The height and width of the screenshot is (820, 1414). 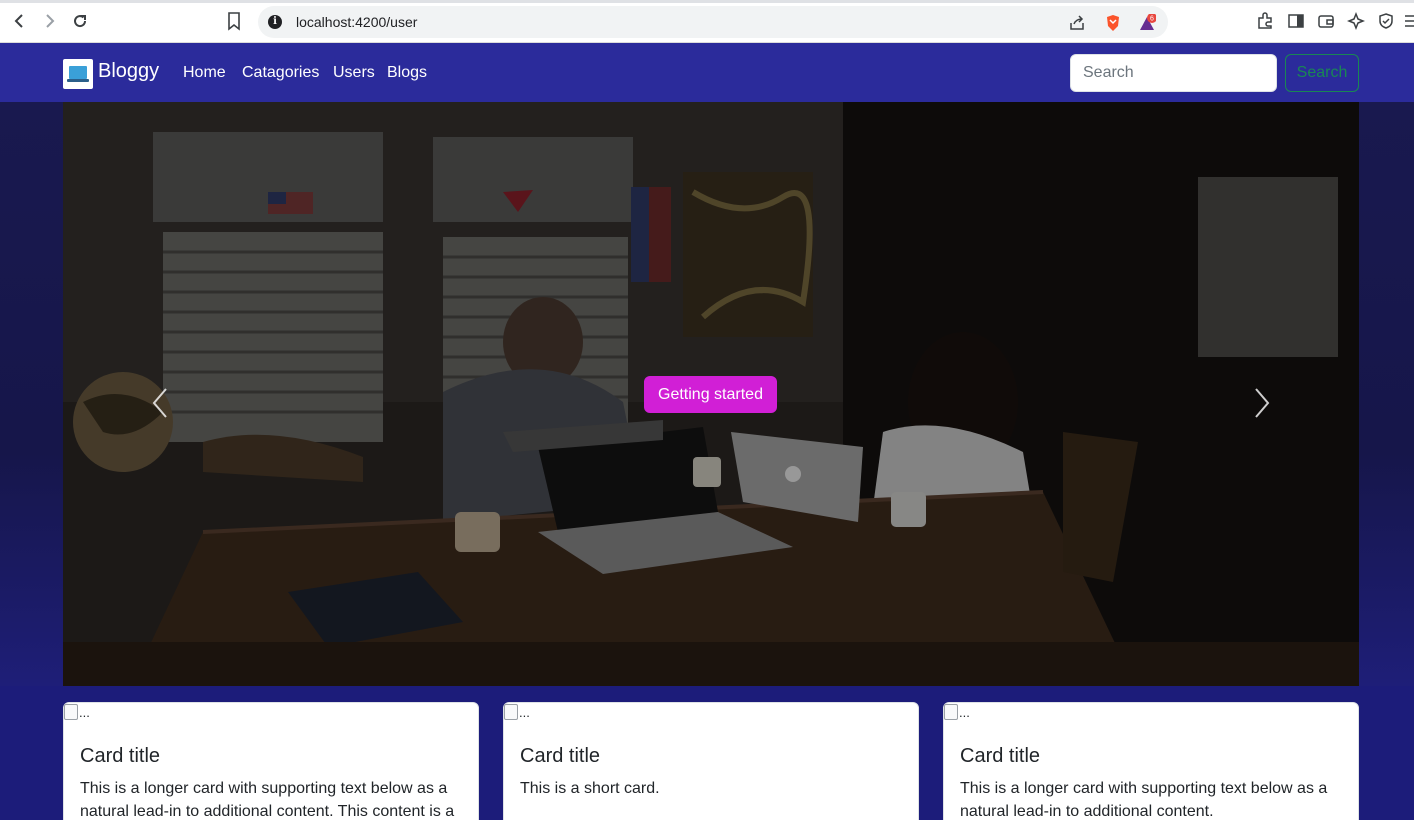 What do you see at coordinates (1265, 21) in the screenshot?
I see `extensions-icon` at bounding box center [1265, 21].